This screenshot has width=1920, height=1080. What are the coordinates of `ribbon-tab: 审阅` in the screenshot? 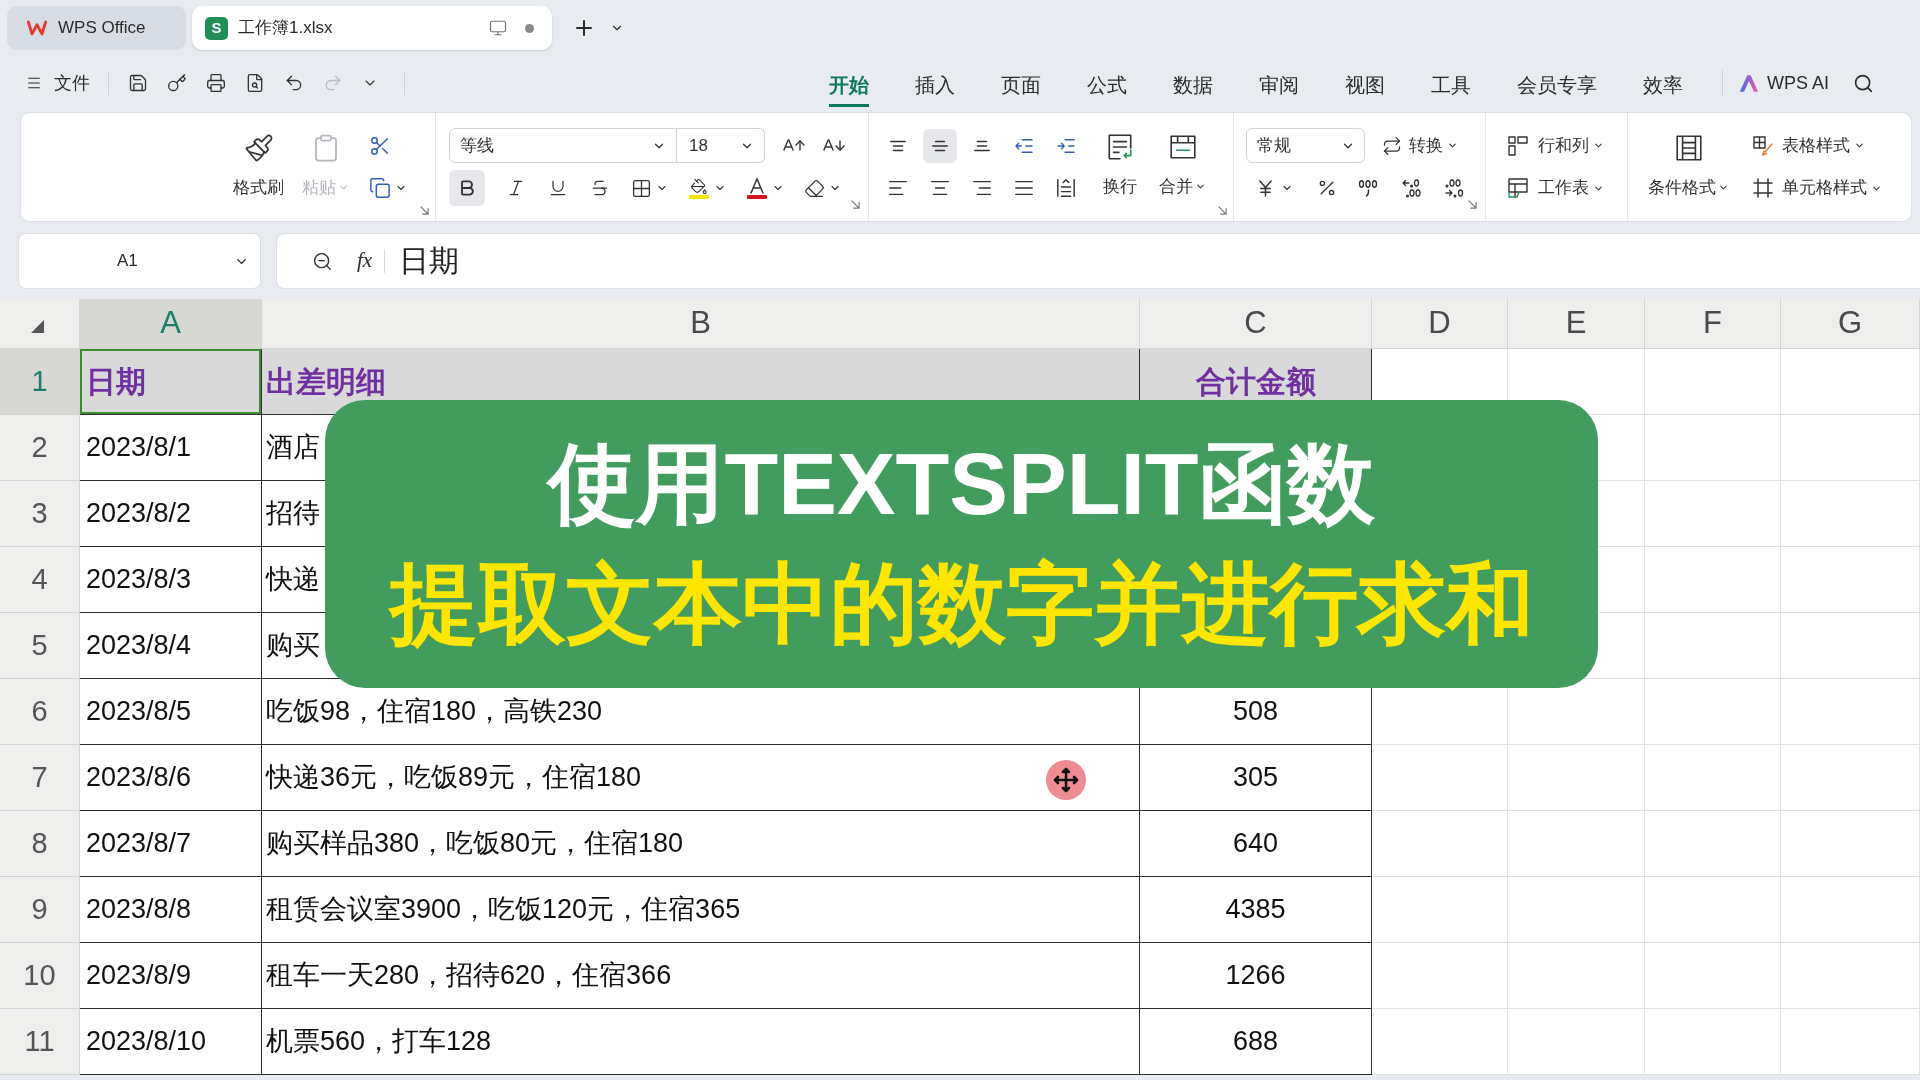 It's located at (1279, 86).